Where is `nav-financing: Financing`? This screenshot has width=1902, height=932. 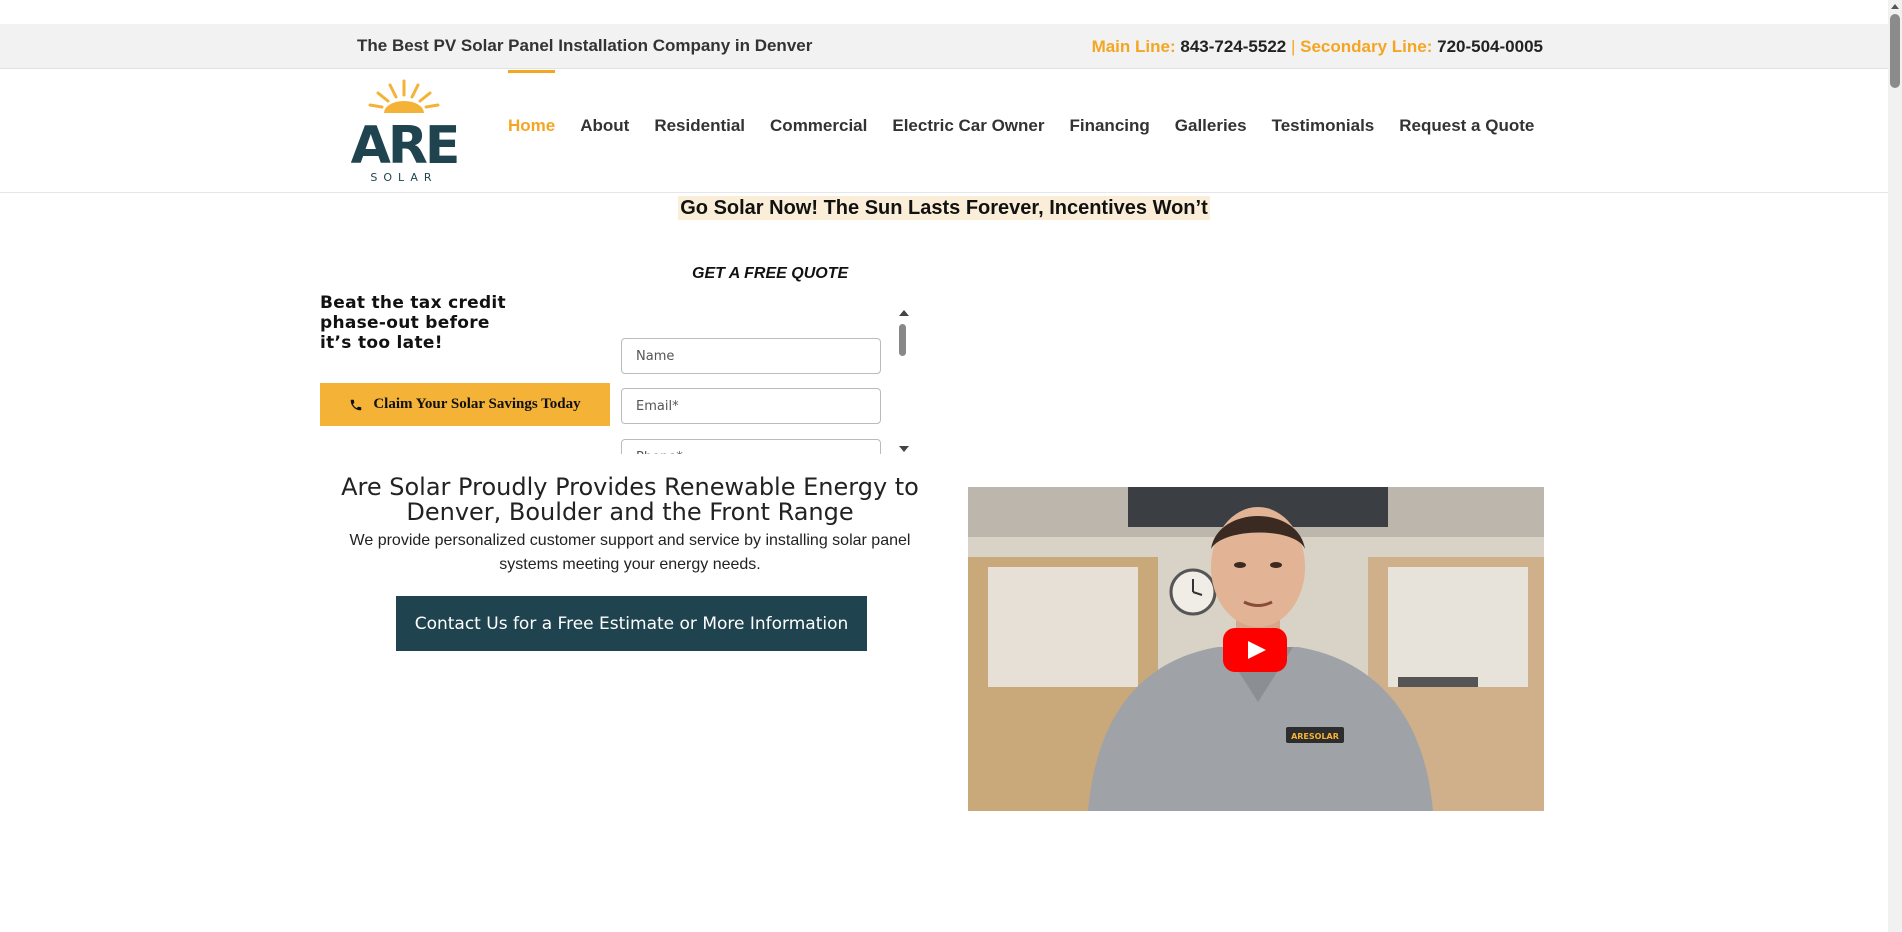 nav-financing: Financing is located at coordinates (1109, 130).